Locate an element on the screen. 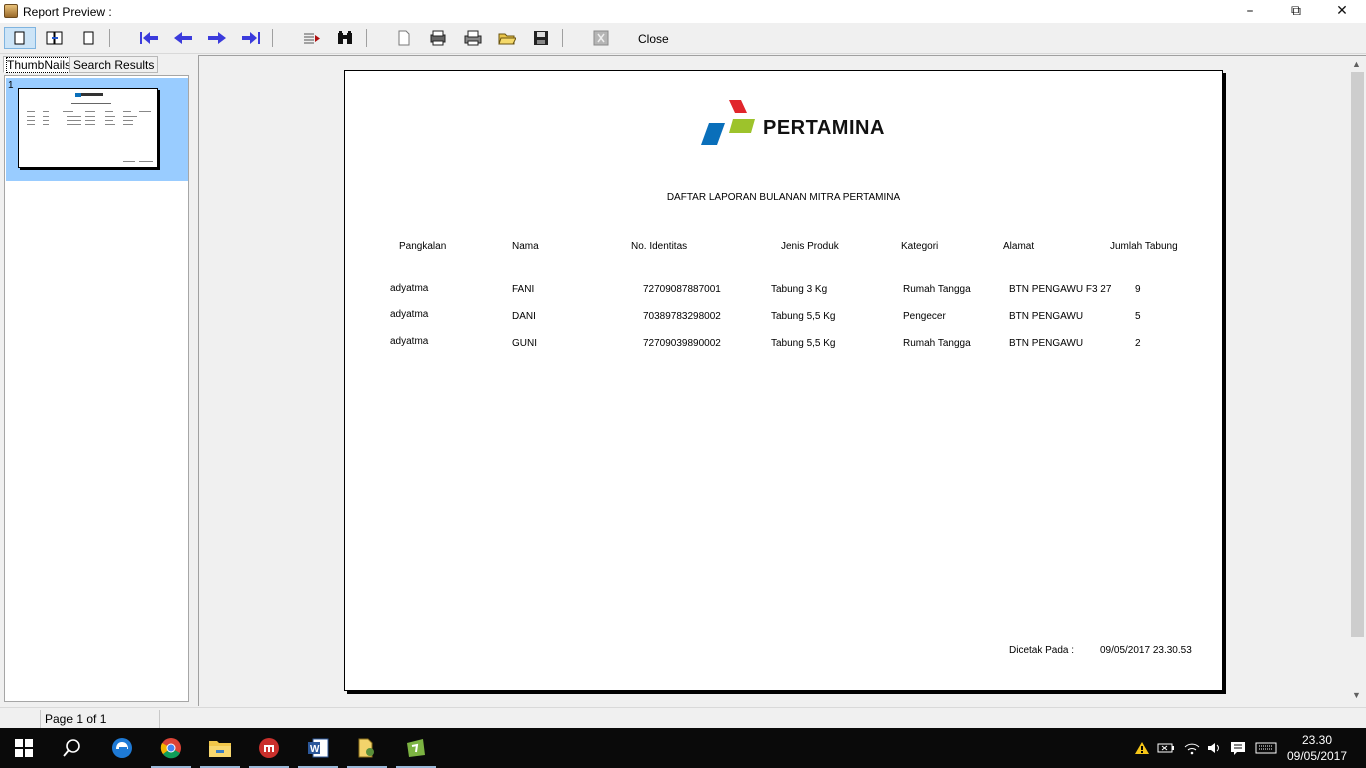 This screenshot has width=1366, height=768. table-cell: BTN PENGAWU is located at coordinates (1046, 343).